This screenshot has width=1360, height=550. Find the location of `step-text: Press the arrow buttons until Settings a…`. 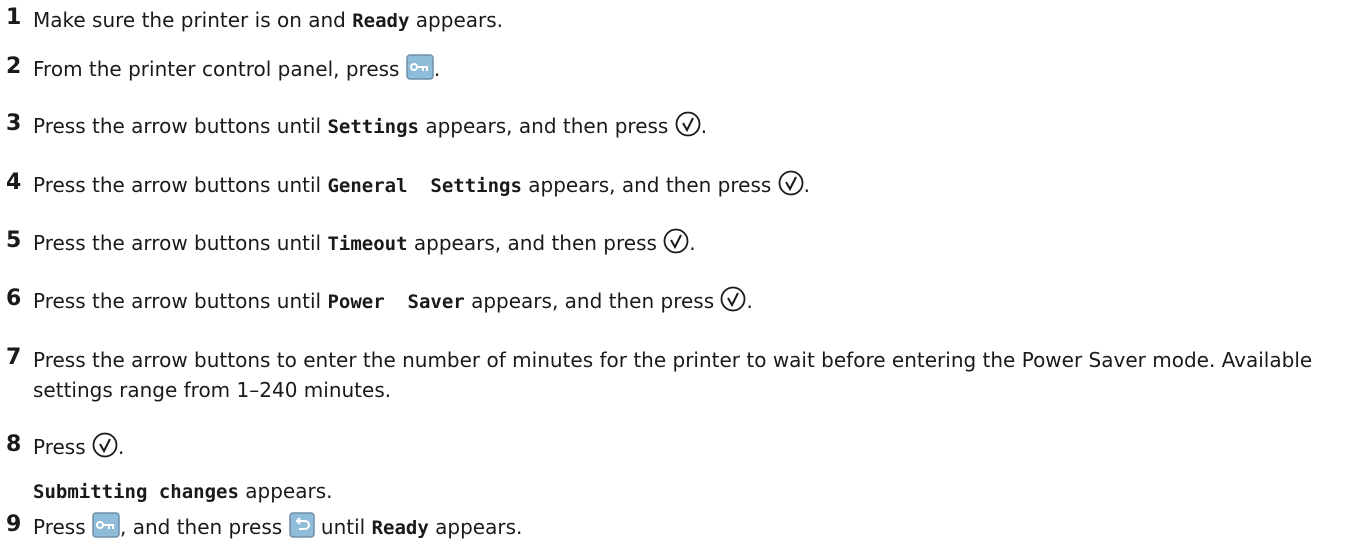

step-text: Press the arrow buttons until Settings a… is located at coordinates (691, 128).